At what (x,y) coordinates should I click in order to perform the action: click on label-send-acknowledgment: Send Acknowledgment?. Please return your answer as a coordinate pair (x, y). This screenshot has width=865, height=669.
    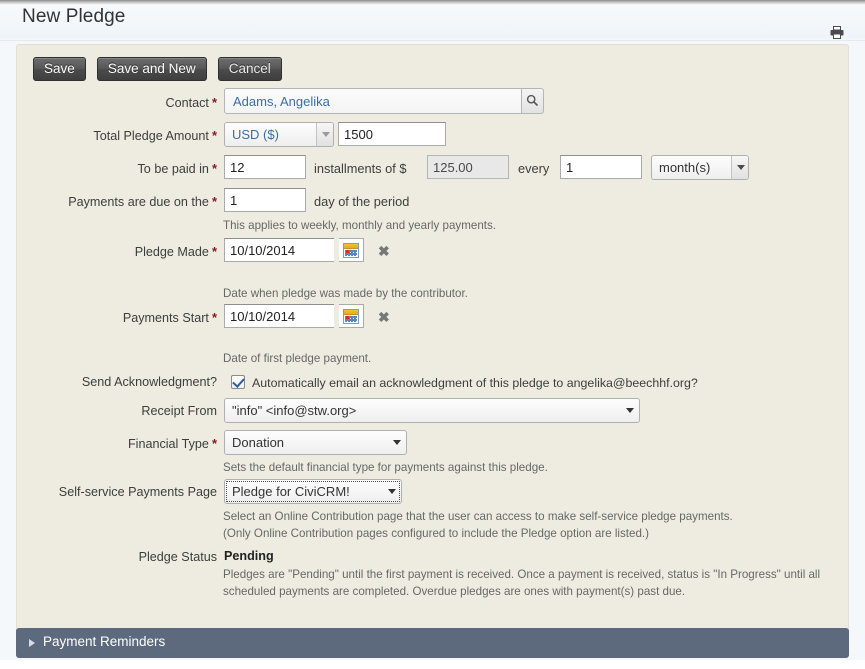
    Looking at the image, I should click on (117, 382).